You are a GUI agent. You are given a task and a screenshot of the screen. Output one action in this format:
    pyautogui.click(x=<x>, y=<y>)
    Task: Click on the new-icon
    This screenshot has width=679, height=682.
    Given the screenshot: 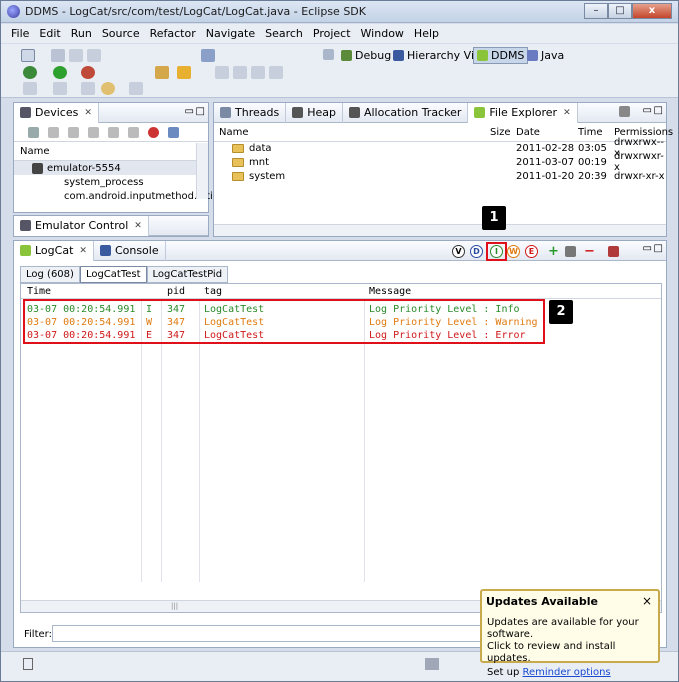 What is the action you would take?
    pyautogui.click(x=28, y=55)
    